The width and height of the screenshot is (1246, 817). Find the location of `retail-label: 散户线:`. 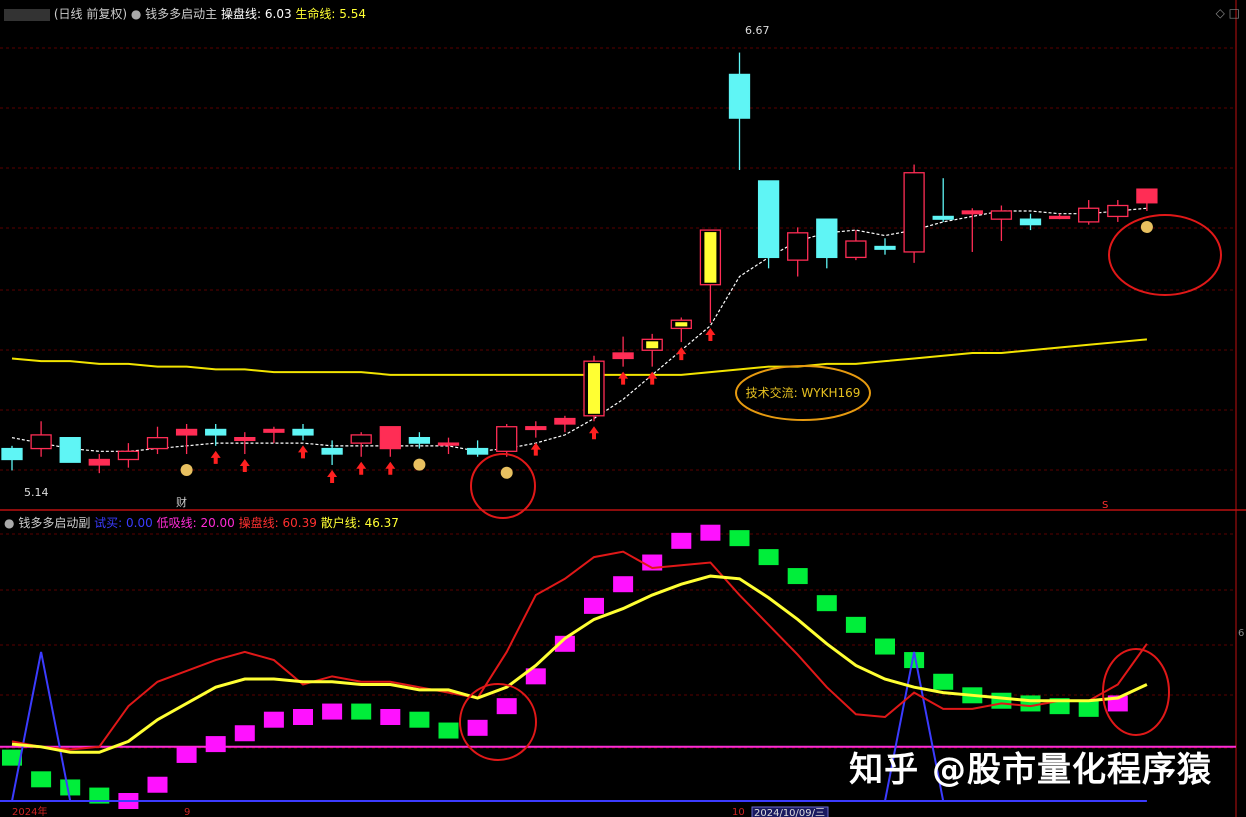

retail-label: 散户线: is located at coordinates (340, 523).